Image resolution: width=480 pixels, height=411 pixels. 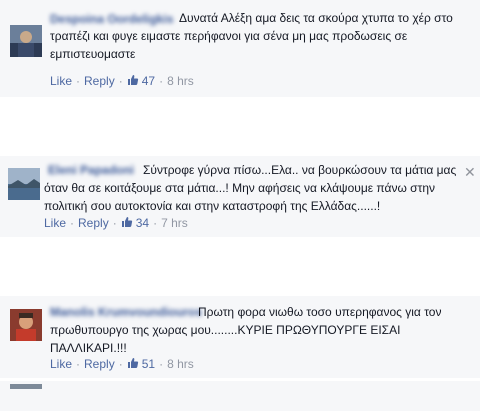 What do you see at coordinates (111, 19) in the screenshot?
I see `commenter-name: Despoina Oordeligkis` at bounding box center [111, 19].